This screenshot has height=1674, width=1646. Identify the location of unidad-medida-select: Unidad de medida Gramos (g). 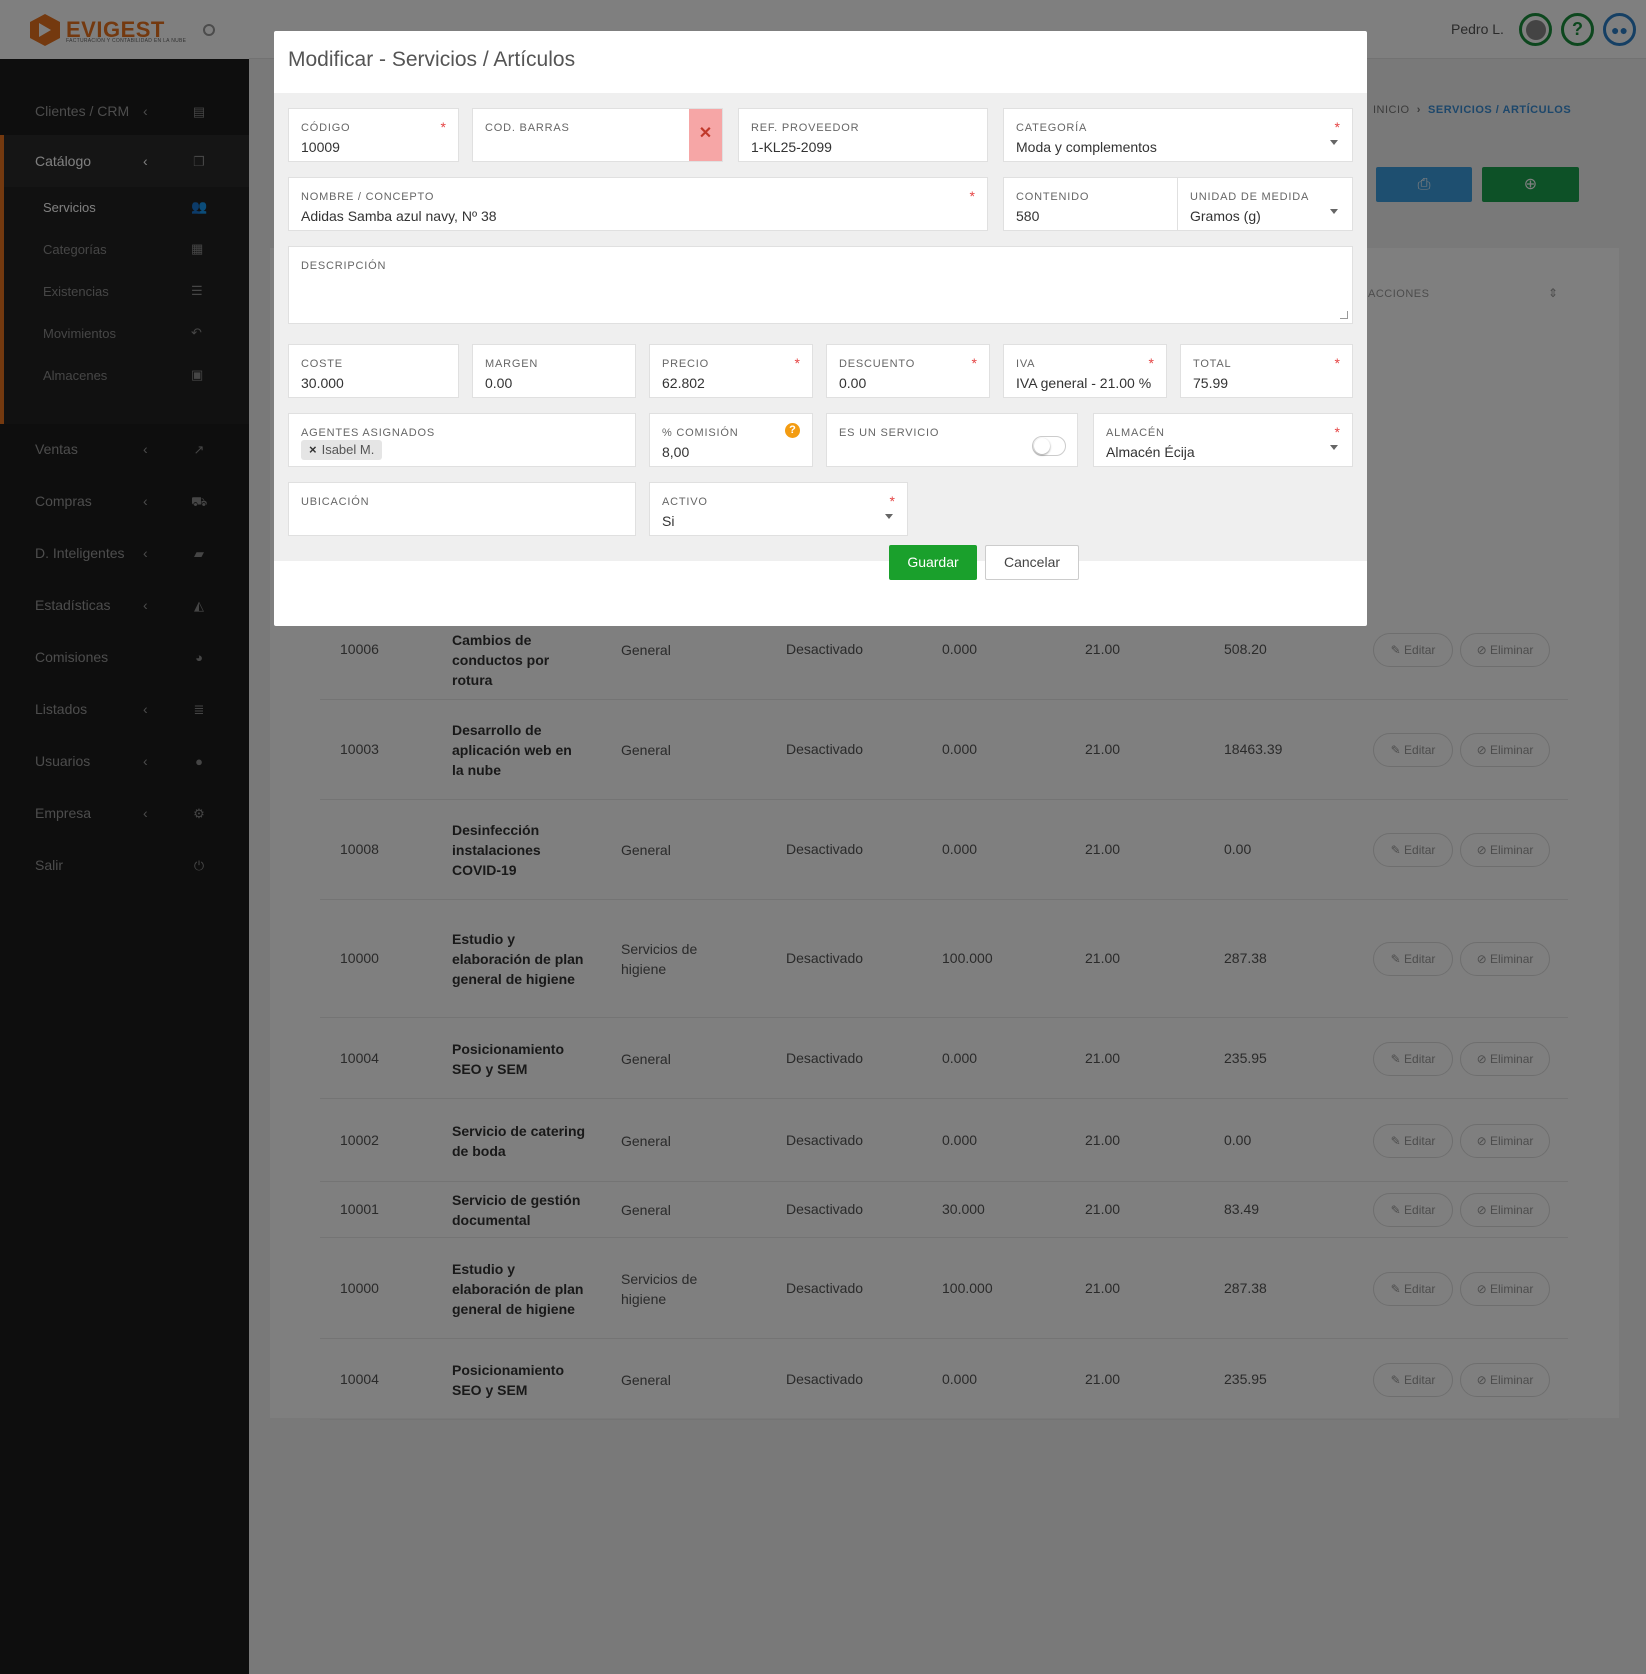
(1265, 204).